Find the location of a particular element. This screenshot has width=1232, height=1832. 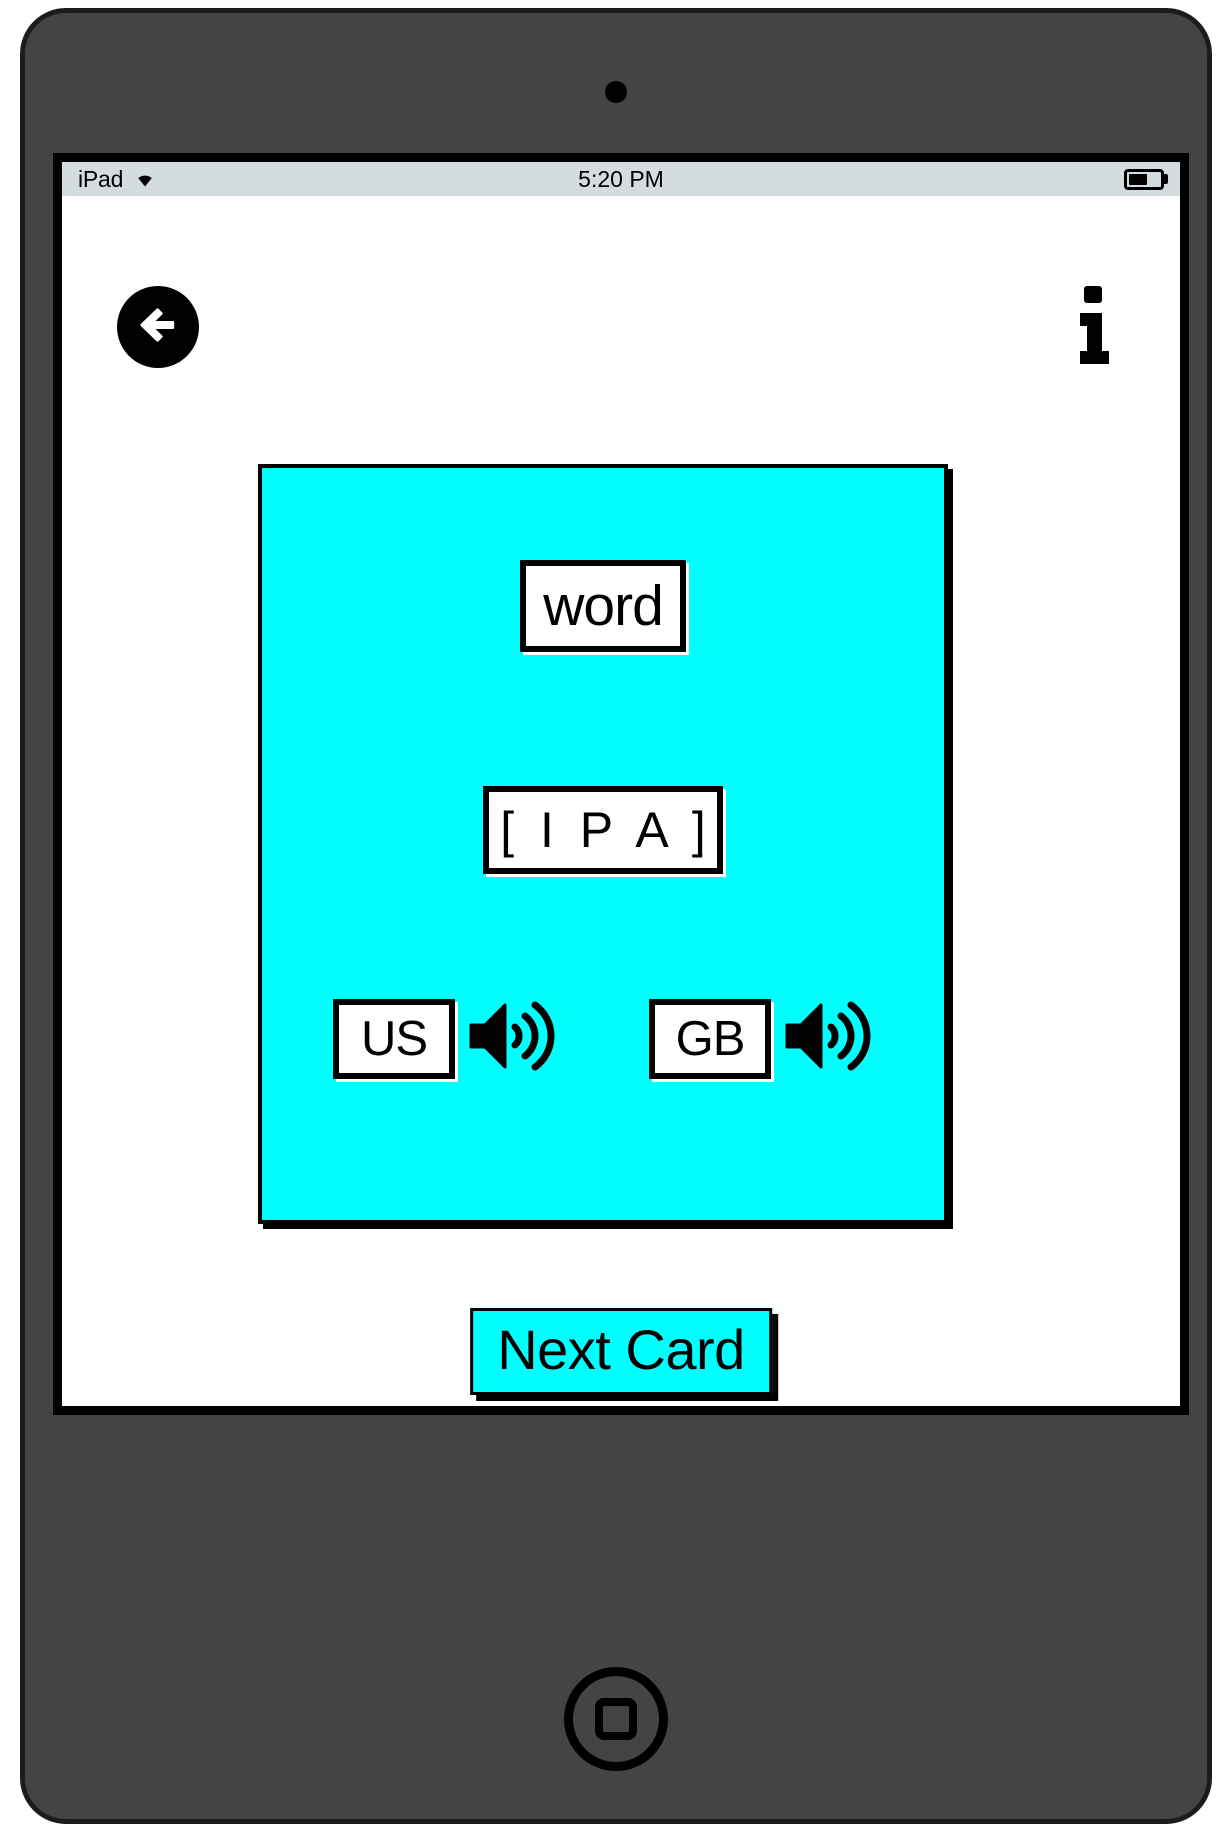

status-device-label: iPad is located at coordinates (101, 178).